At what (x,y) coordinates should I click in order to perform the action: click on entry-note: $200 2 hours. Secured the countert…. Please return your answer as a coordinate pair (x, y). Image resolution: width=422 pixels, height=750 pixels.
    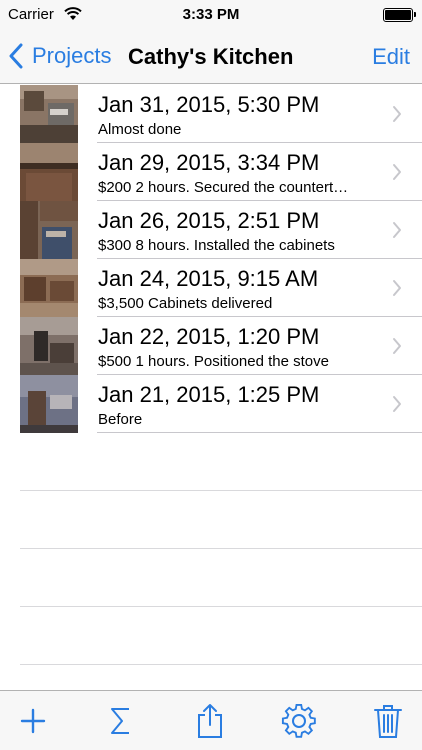
    Looking at the image, I should click on (223, 187).